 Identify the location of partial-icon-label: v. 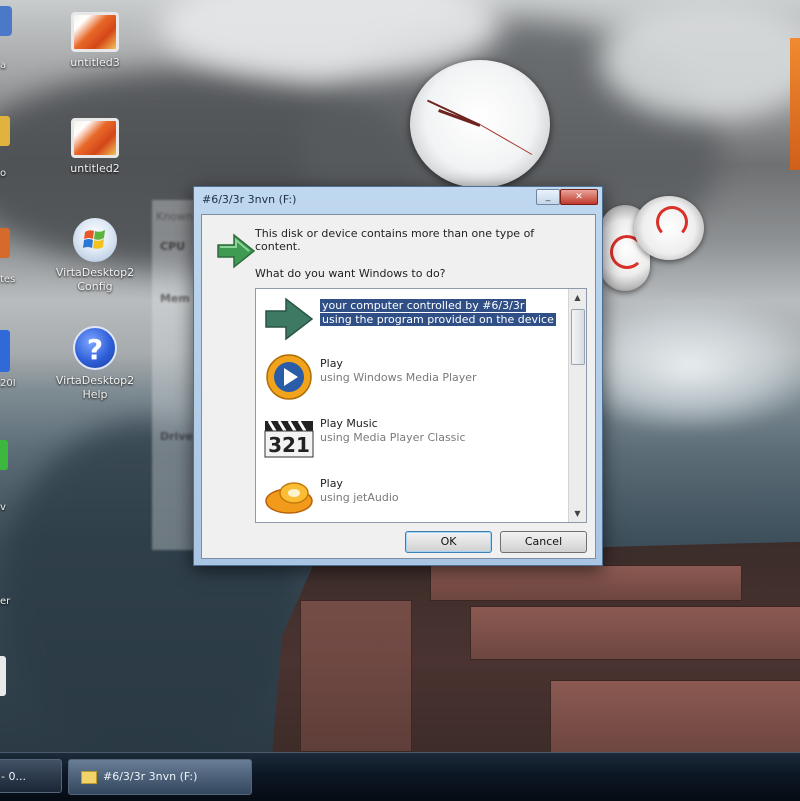
(3, 507).